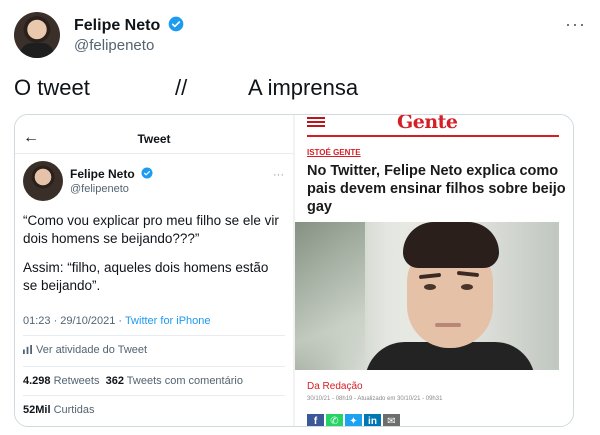 The width and height of the screenshot is (600, 435). I want to click on twitter-icon: ✦, so click(353, 420).